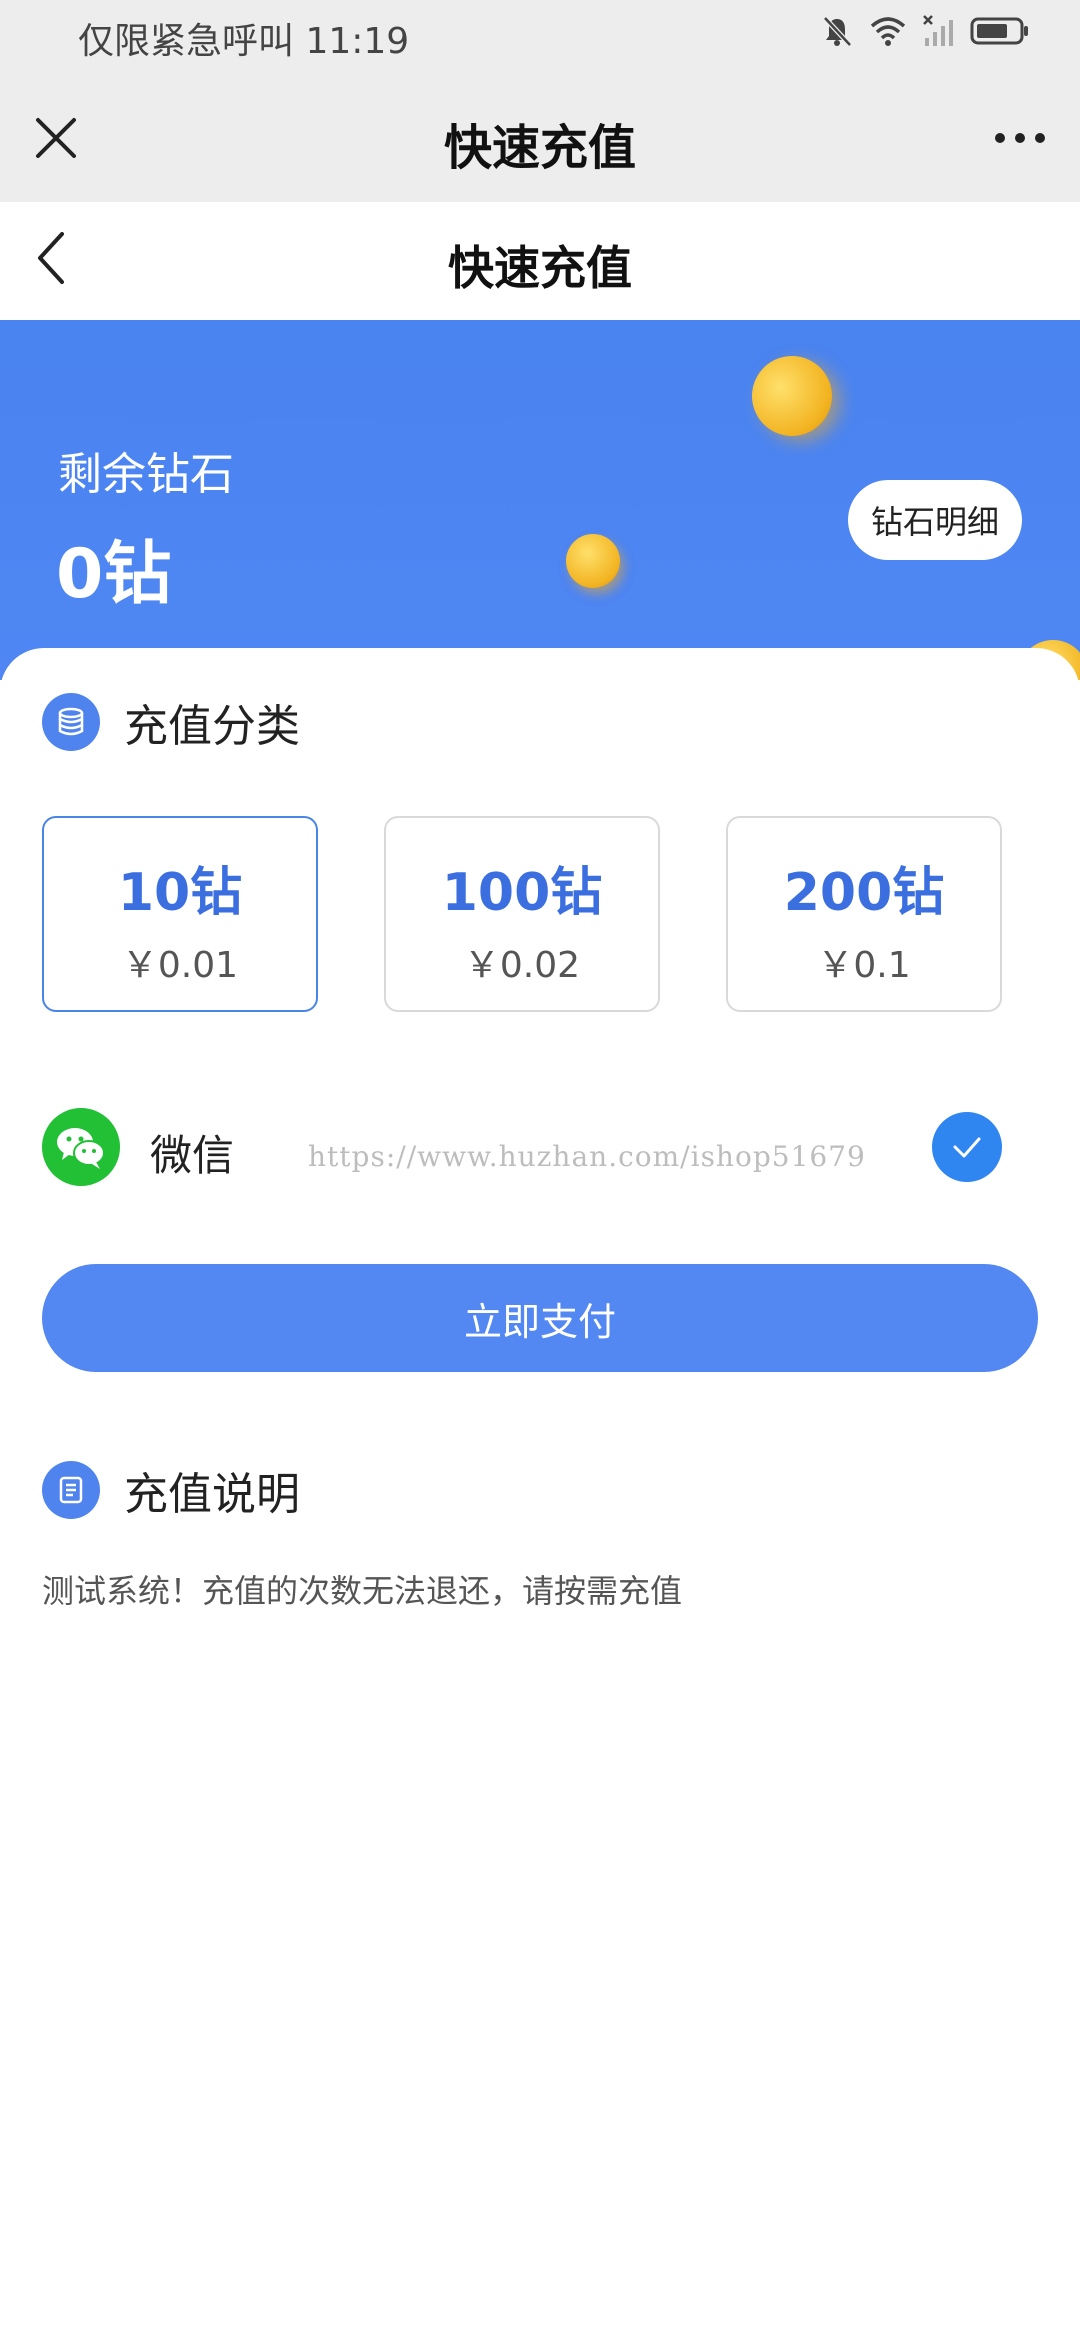  Describe the element at coordinates (522, 965) in the screenshot. I see `option-price: ￥0.02` at that location.